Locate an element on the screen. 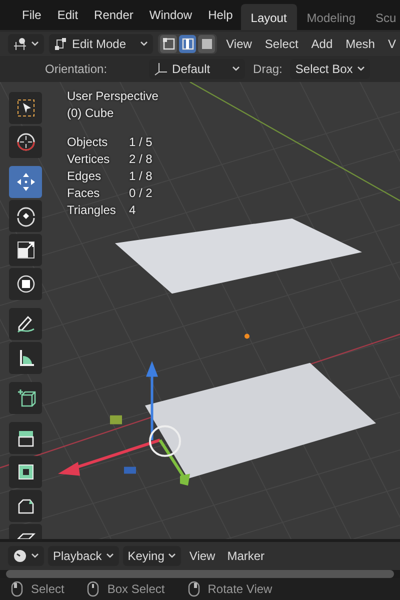 The image size is (400, 600). stat-label: Triangles is located at coordinates (92, 210).